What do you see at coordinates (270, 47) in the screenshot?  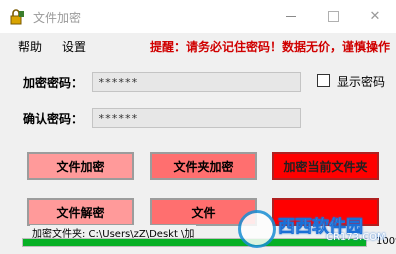 I see `warning-text: 提醒：请务必记住密码！数据无价，谨慎操作` at bounding box center [270, 47].